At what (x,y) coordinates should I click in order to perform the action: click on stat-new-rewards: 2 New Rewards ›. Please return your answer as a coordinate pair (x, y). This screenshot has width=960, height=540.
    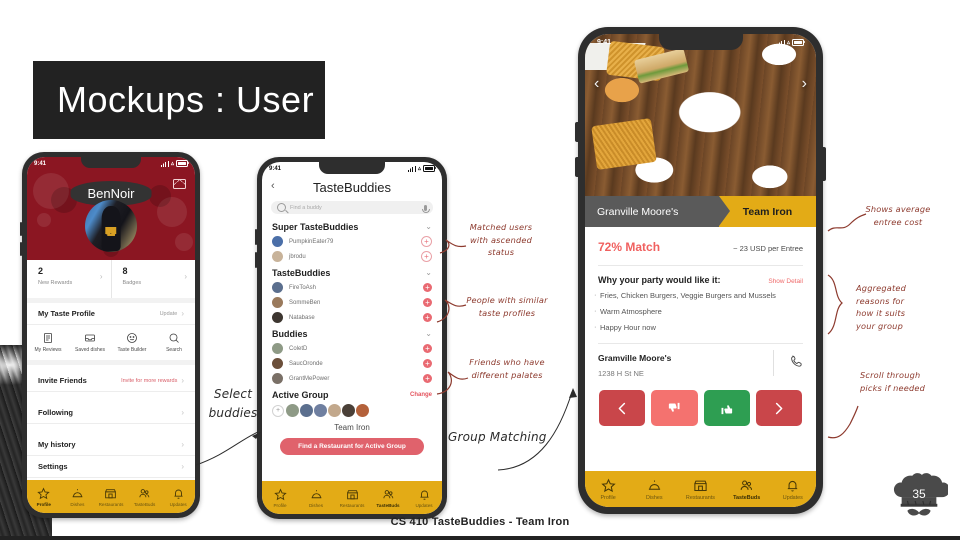
    Looking at the image, I should click on (69, 279).